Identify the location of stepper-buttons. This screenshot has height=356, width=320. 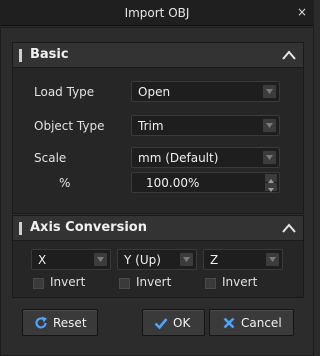
(271, 183).